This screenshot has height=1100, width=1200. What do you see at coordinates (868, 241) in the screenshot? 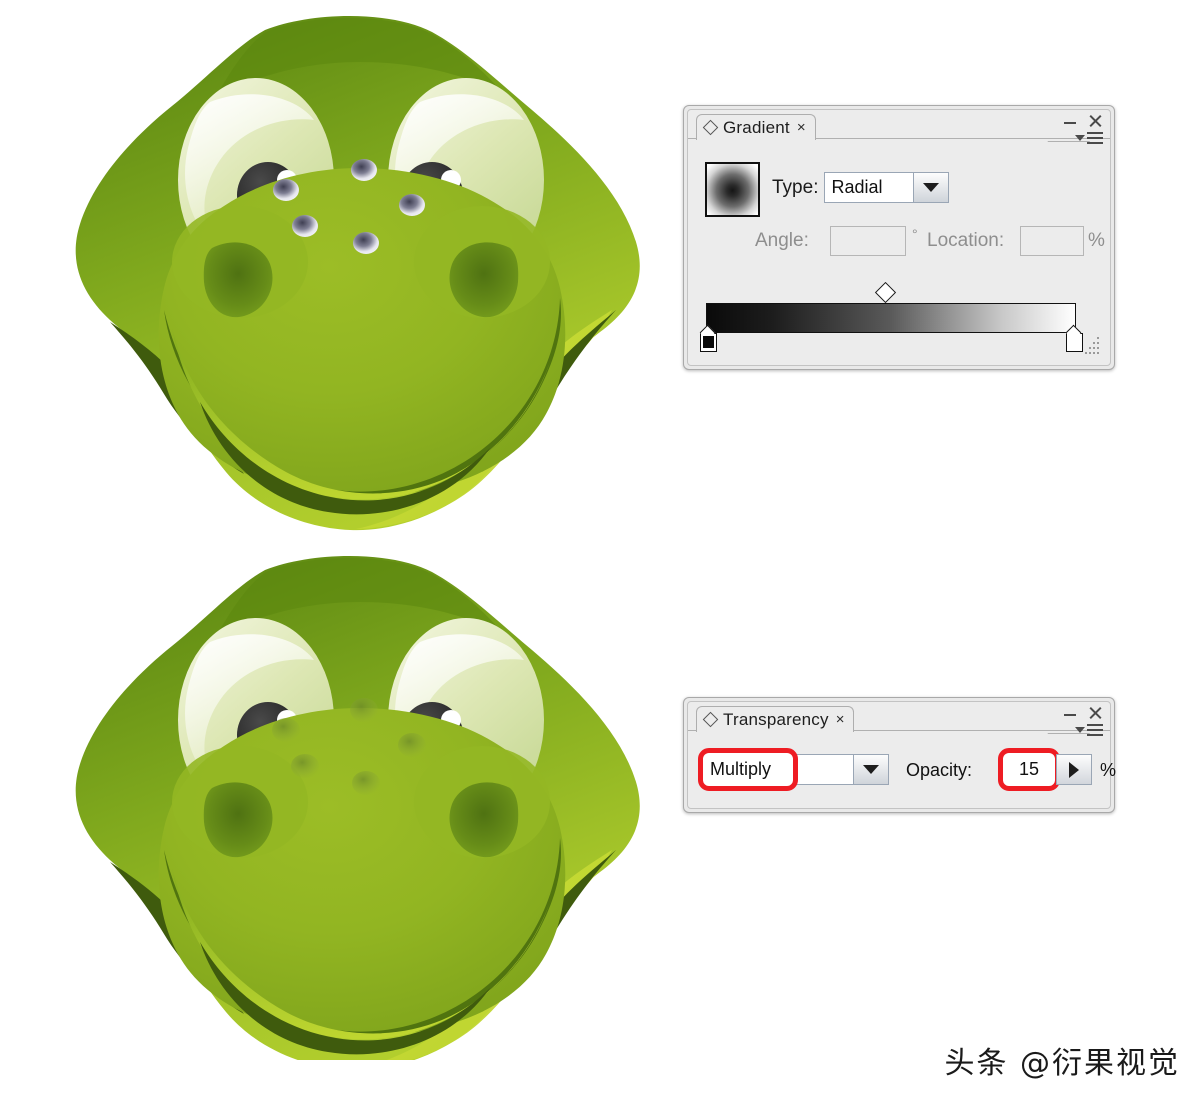
I see `gradient-angle-input` at bounding box center [868, 241].